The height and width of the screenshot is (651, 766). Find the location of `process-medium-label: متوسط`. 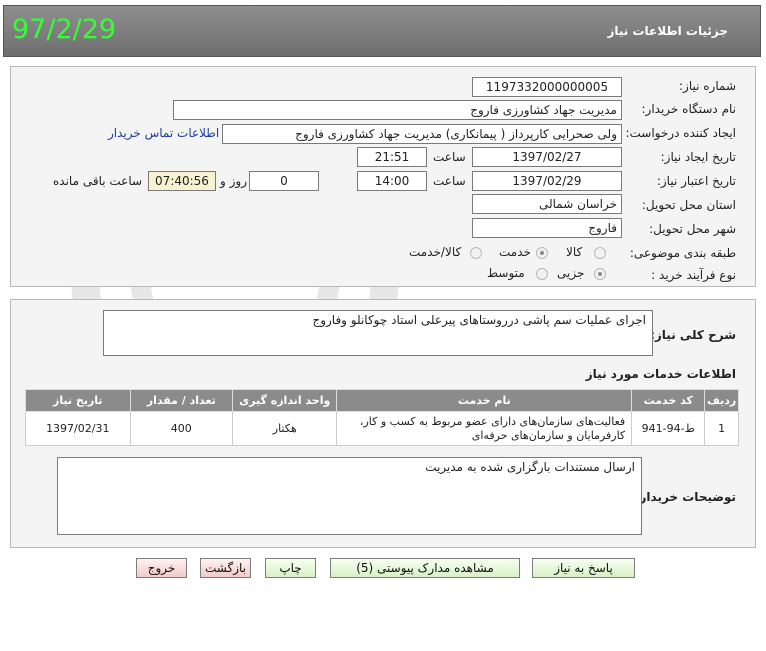

process-medium-label: متوسط is located at coordinates (506, 273).